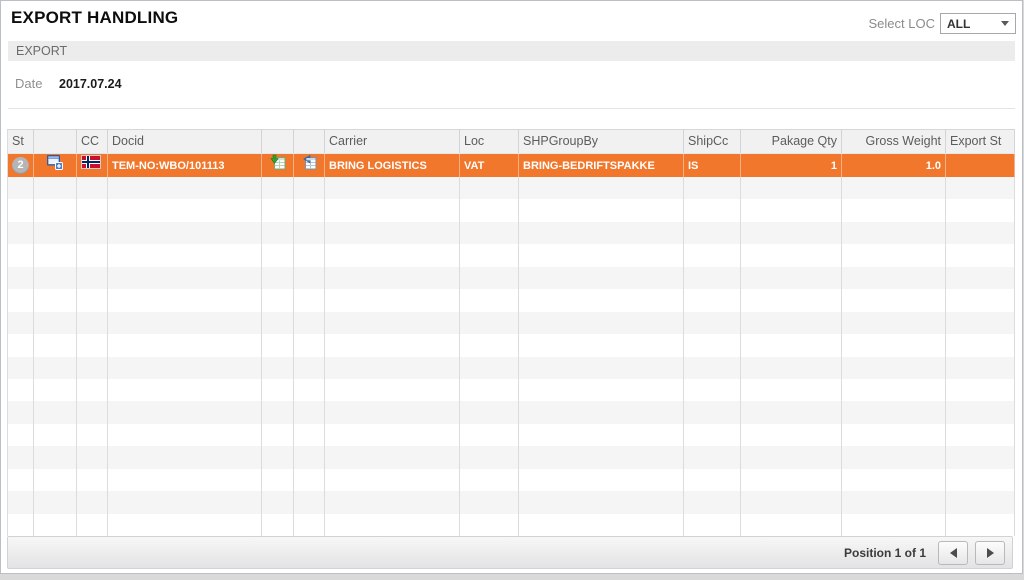 Image resolution: width=1024 pixels, height=580 pixels. What do you see at coordinates (953, 552) in the screenshot?
I see `prev-page-button` at bounding box center [953, 552].